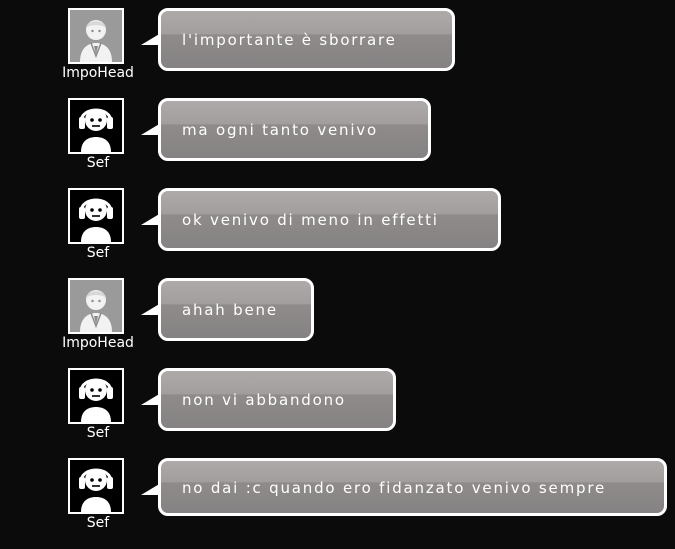  I want to click on message-text: ma ogni tanto venivo, so click(280, 130).